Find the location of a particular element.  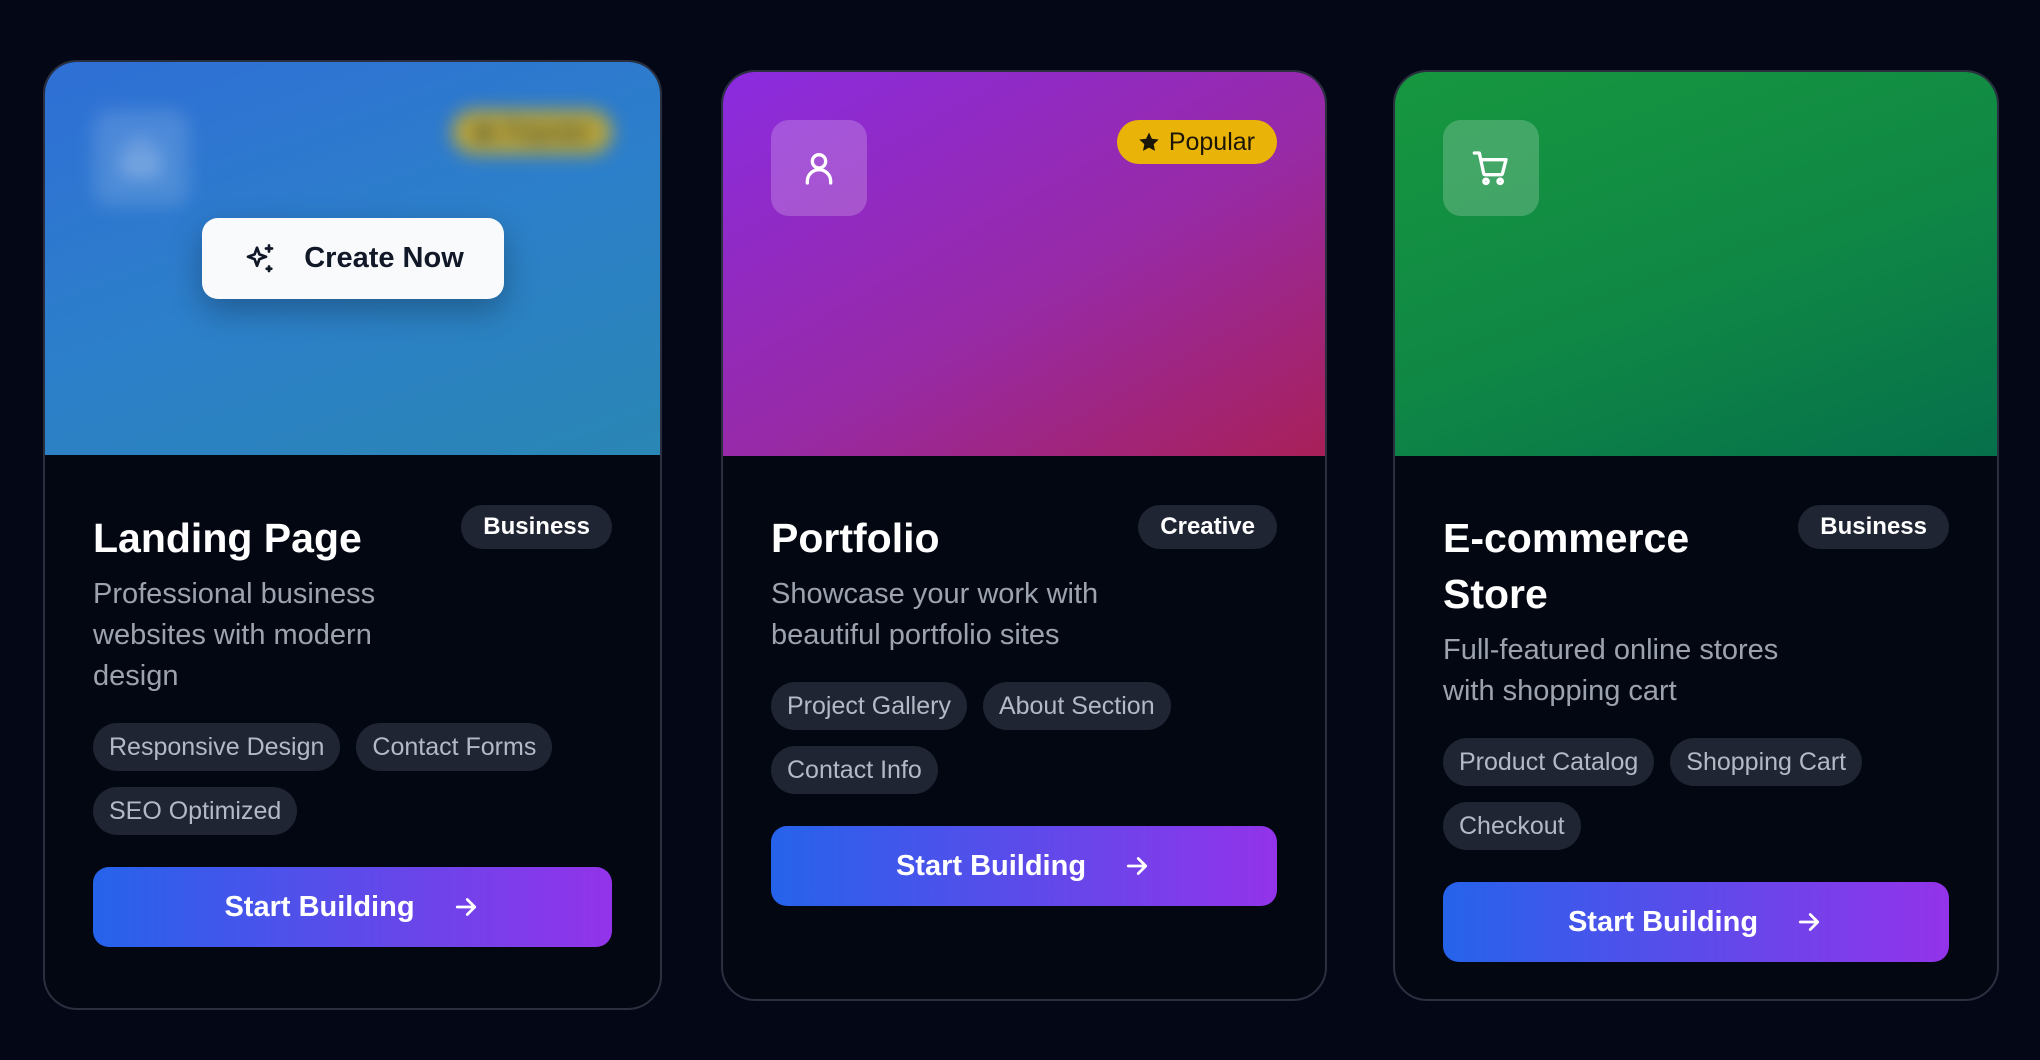

category-badge: Creative is located at coordinates (1207, 527).